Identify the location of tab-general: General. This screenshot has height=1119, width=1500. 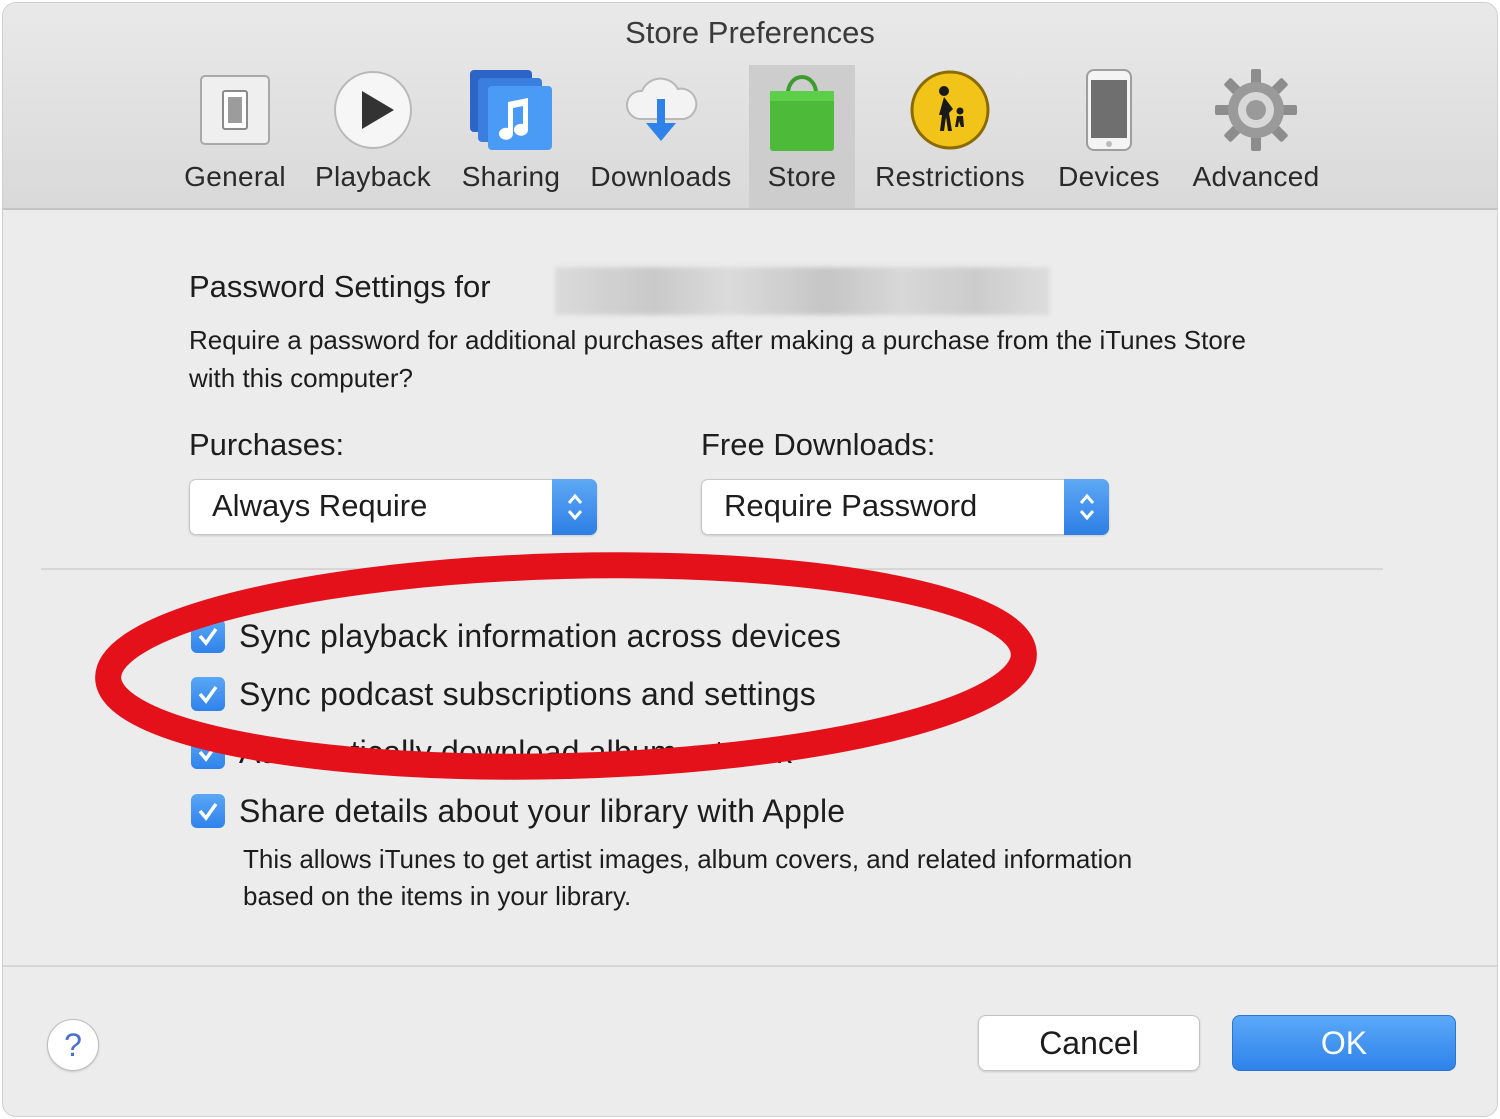
(235, 136).